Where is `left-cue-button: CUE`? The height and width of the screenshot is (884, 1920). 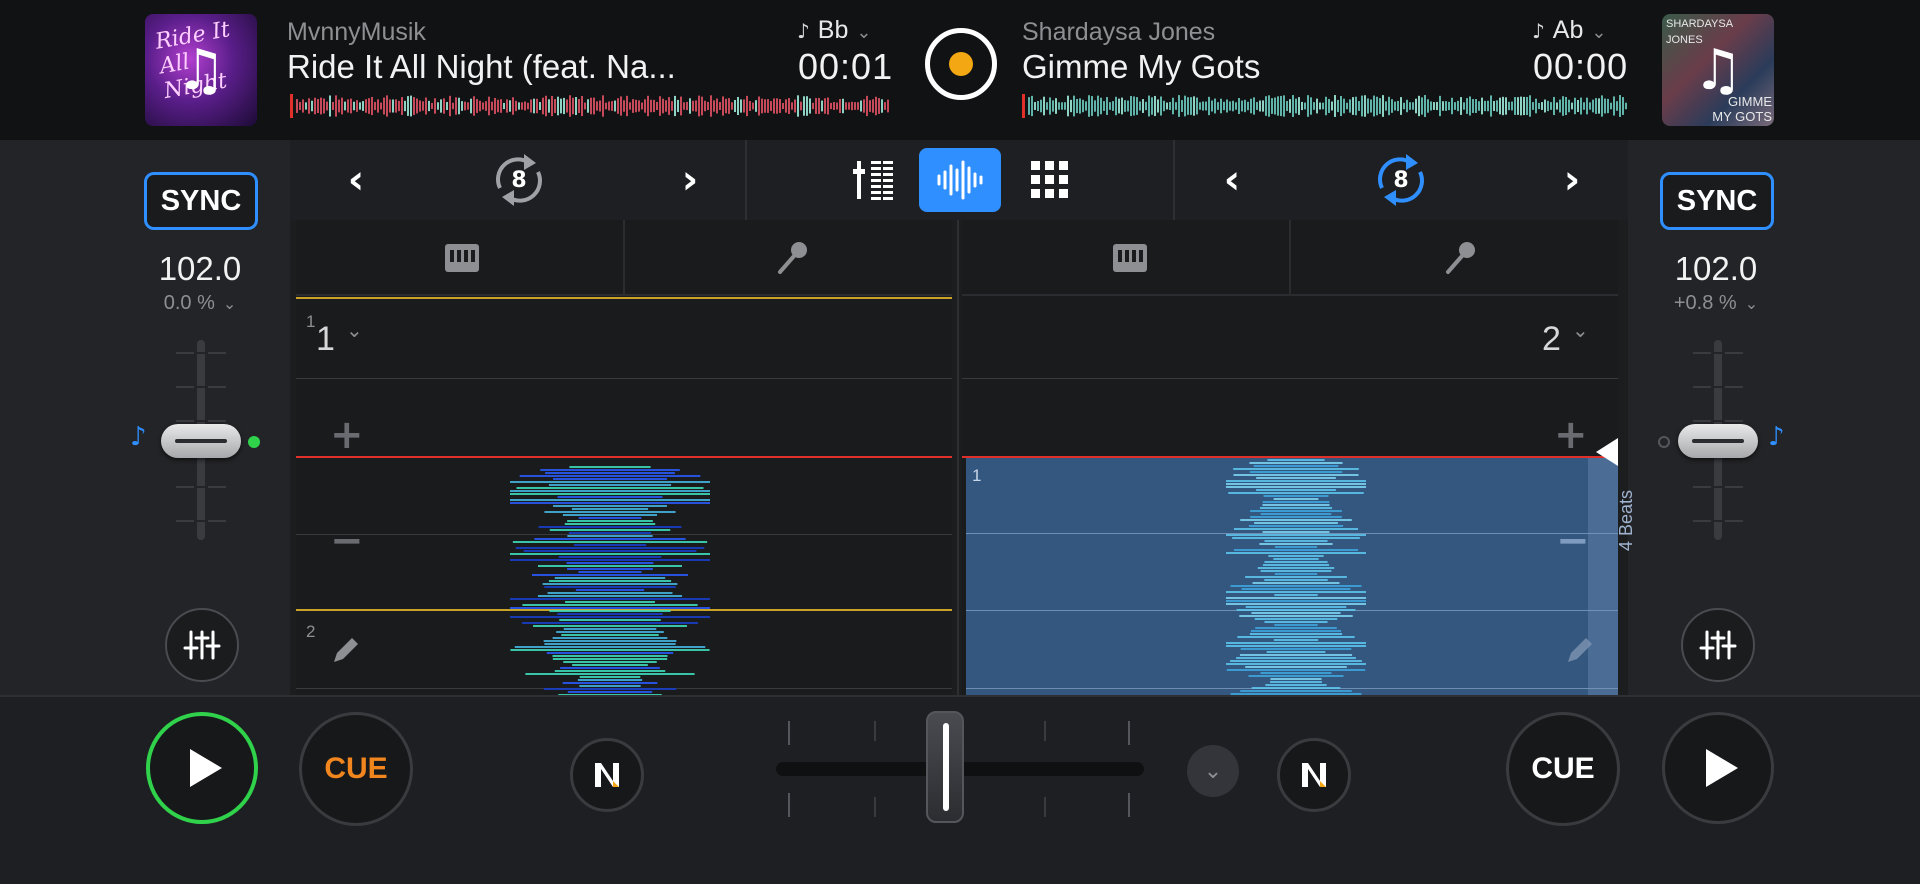 left-cue-button: CUE is located at coordinates (356, 769).